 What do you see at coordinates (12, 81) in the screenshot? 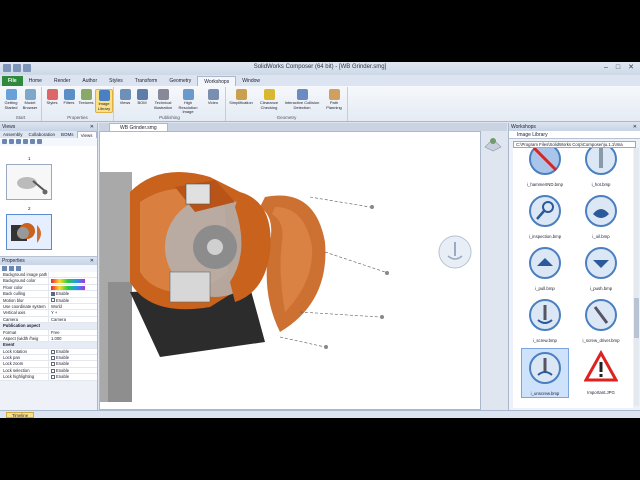
I see `tab-file: File` at bounding box center [12, 81].